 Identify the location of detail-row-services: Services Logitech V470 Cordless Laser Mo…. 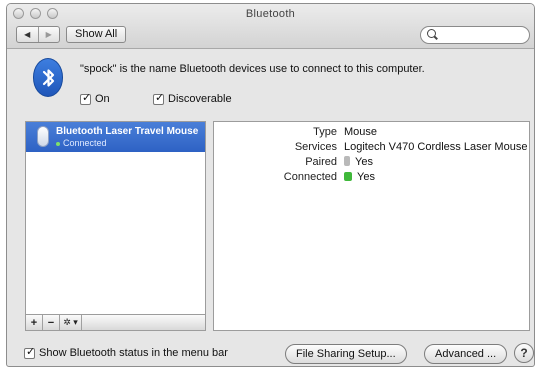
(371, 148).